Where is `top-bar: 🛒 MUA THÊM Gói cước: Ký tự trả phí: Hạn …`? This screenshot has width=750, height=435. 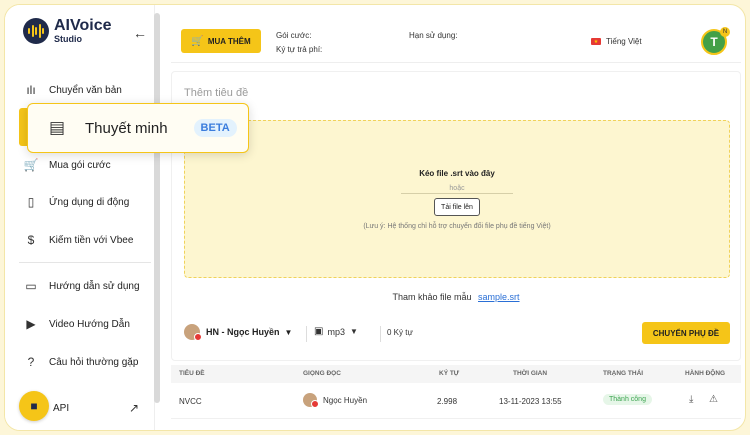
top-bar: 🛒 MUA THÊM Gói cước: Ký tự trả phí: Hạn … is located at coordinates (456, 42).